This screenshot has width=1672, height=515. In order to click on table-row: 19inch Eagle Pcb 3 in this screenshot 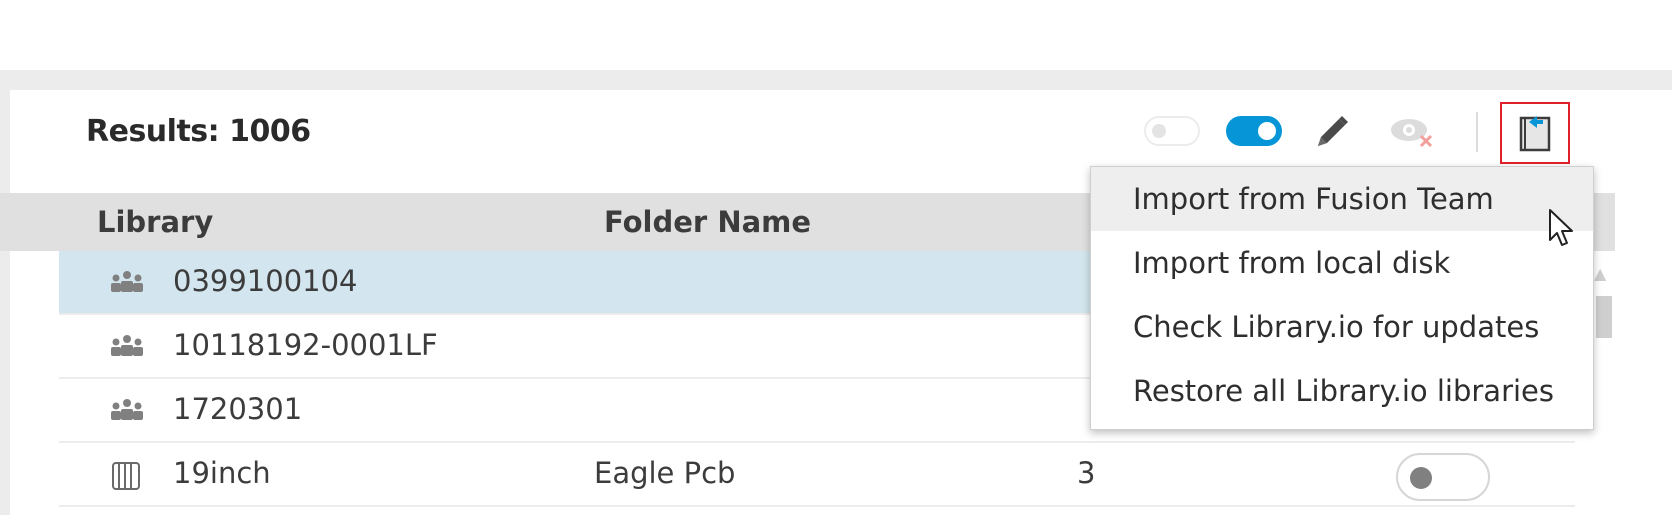, I will do `click(817, 475)`.